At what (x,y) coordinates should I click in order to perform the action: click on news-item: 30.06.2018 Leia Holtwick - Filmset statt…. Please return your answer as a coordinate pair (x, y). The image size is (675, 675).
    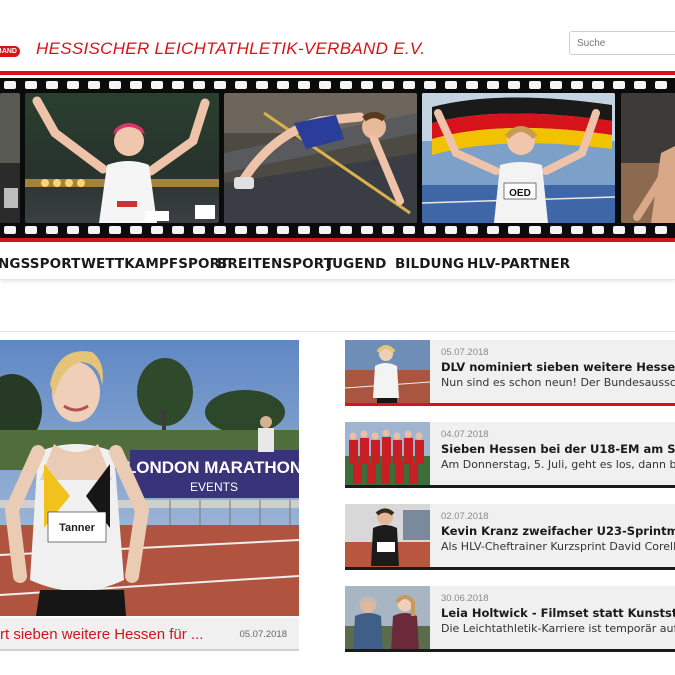
    Looking at the image, I should click on (510, 619).